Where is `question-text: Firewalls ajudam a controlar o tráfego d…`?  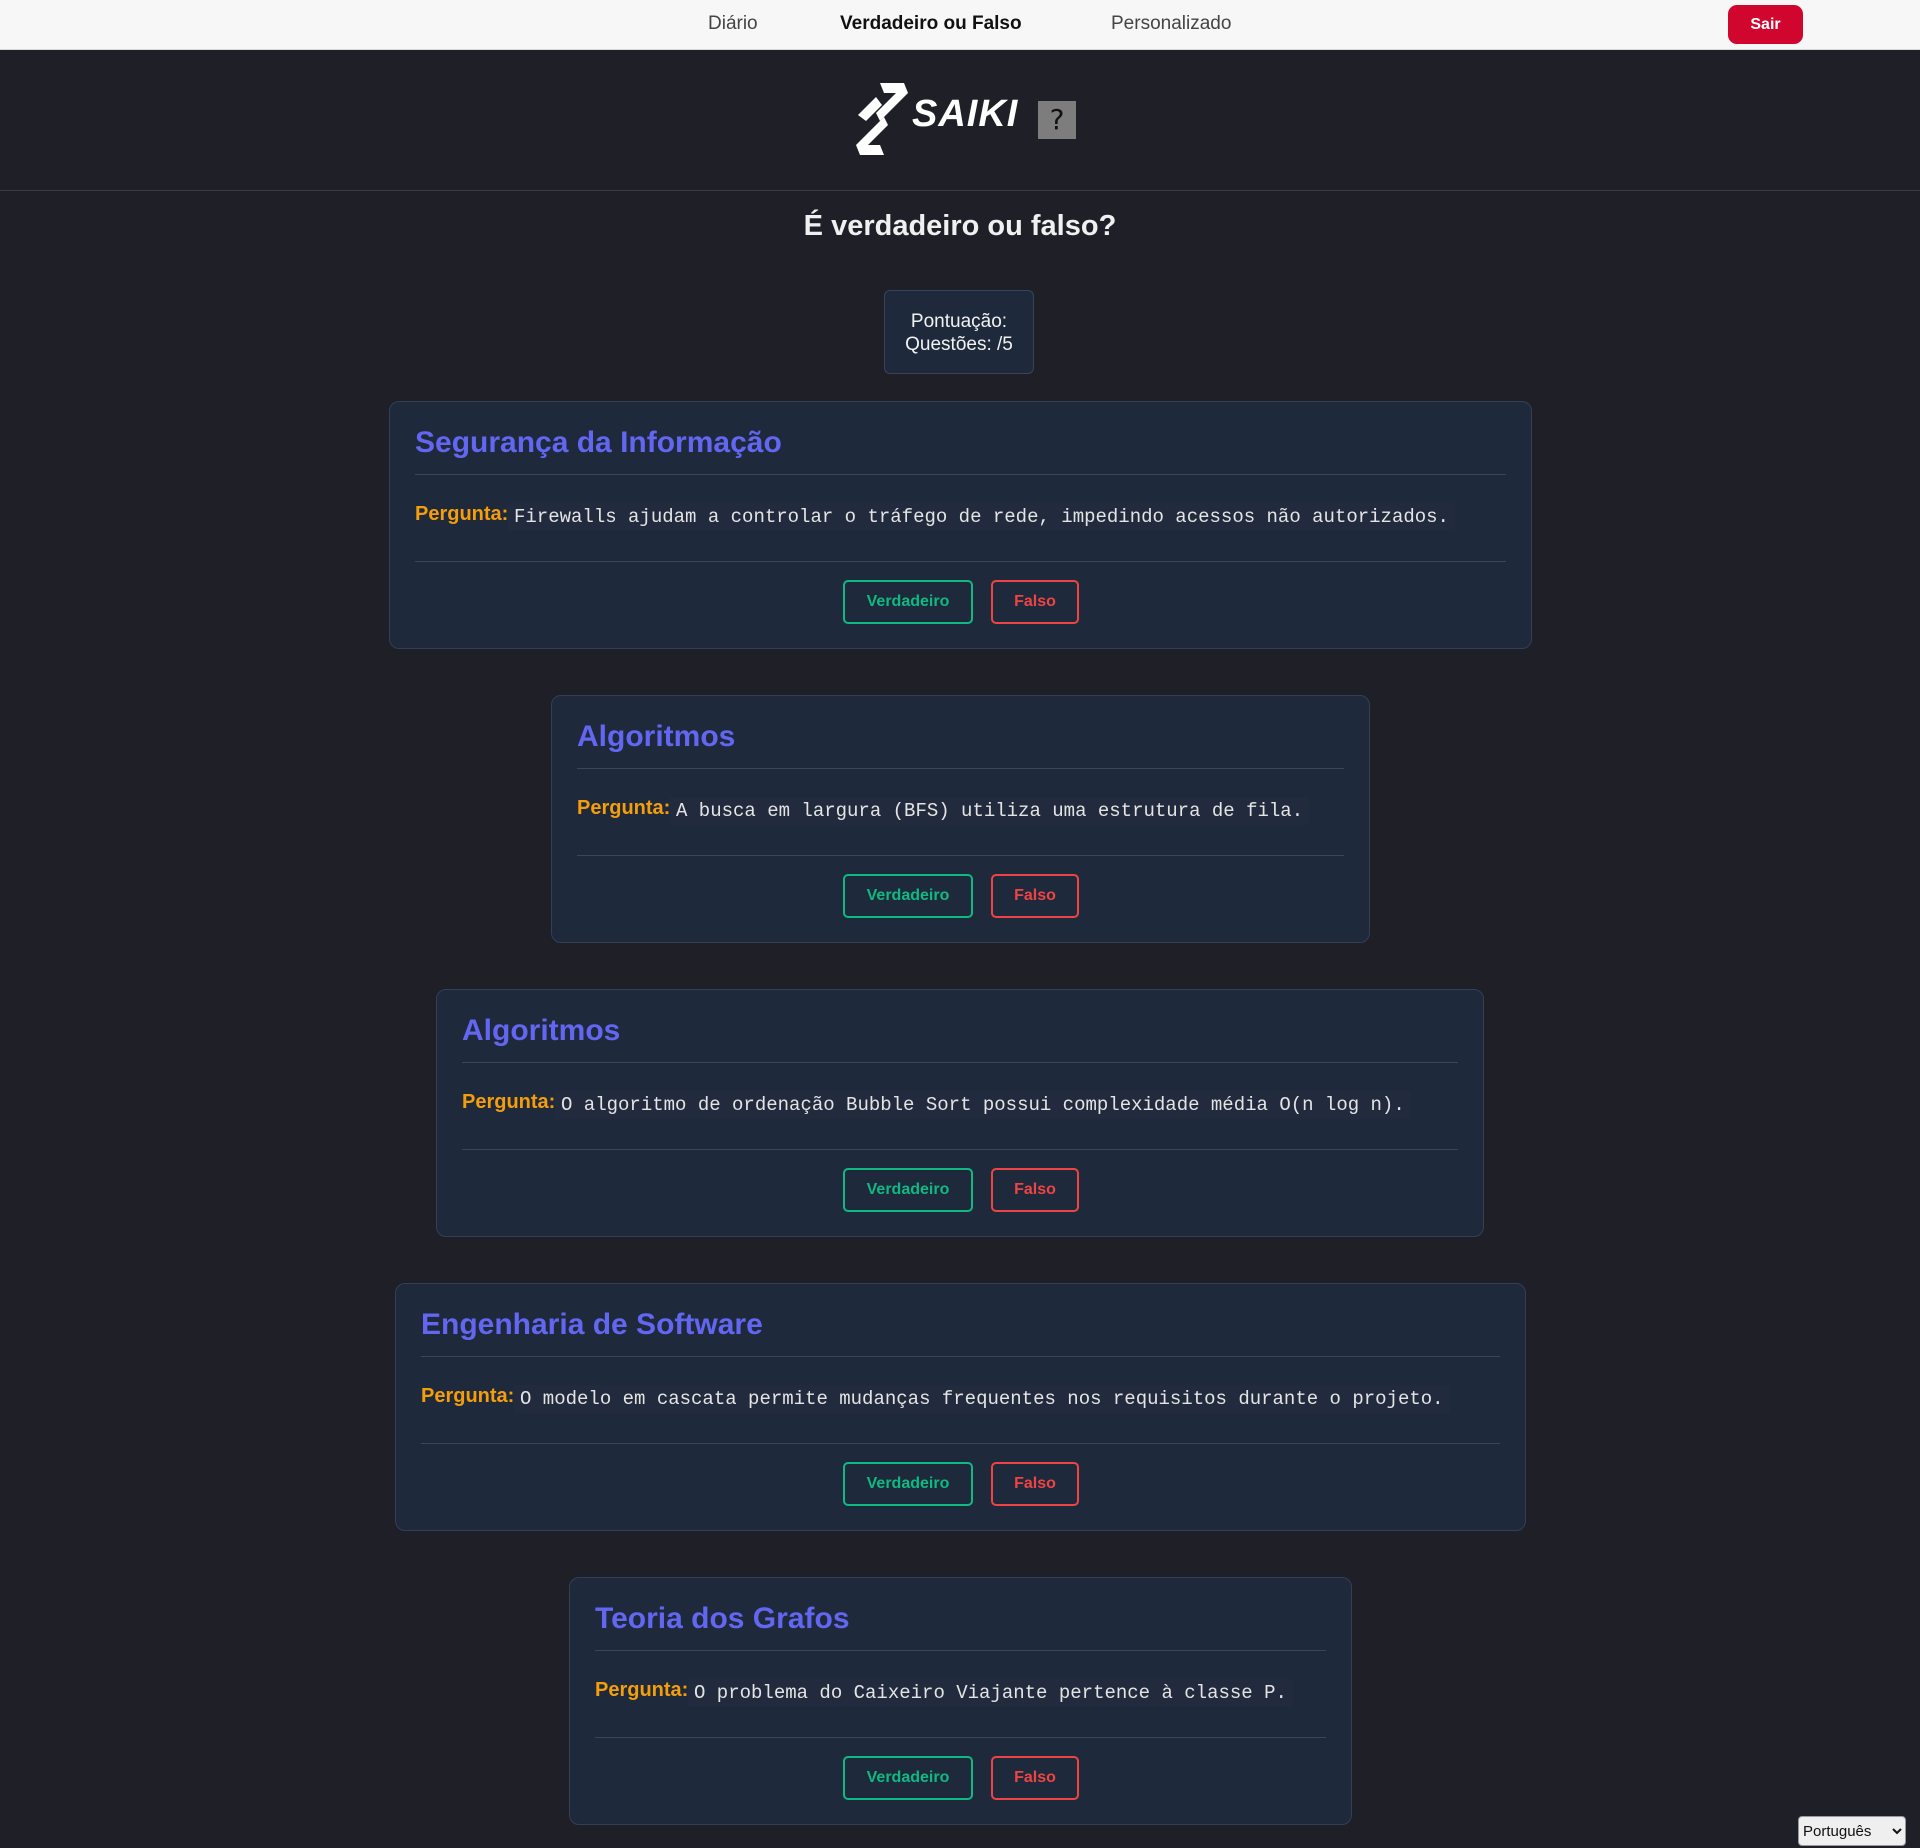 question-text: Firewalls ajudam a controlar o tráfego d… is located at coordinates (981, 517).